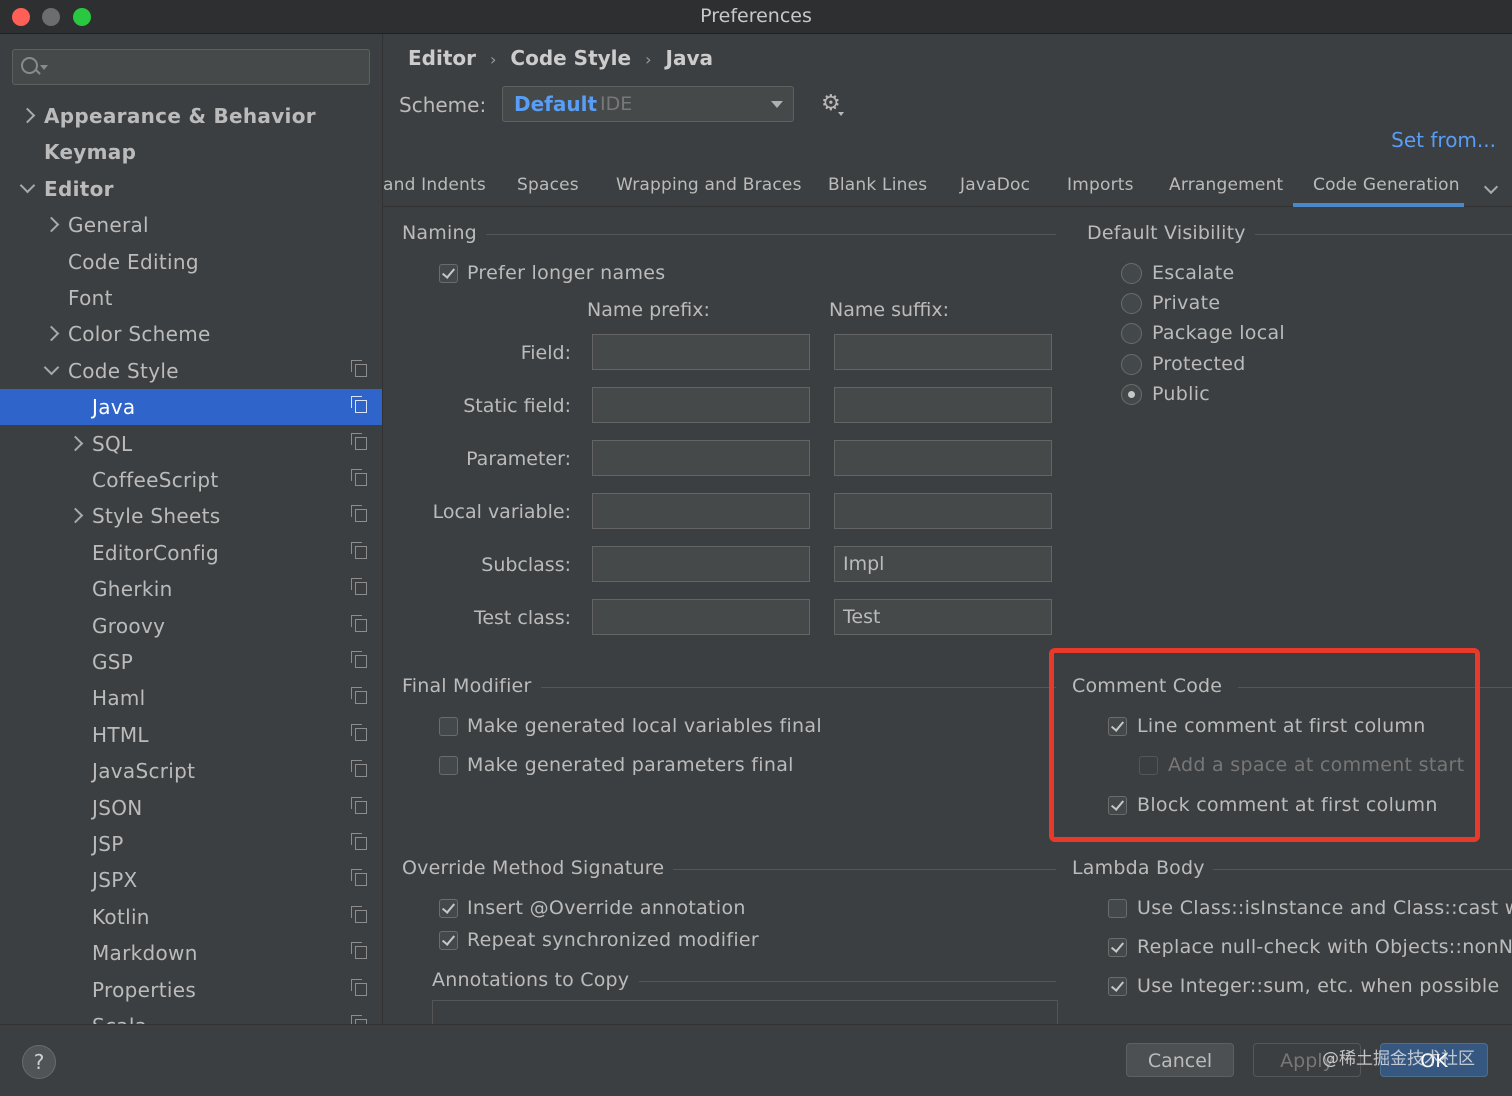  What do you see at coordinates (191, 553) in the screenshot?
I see `sidebar-item-editorconfig: EditorConfig` at bounding box center [191, 553].